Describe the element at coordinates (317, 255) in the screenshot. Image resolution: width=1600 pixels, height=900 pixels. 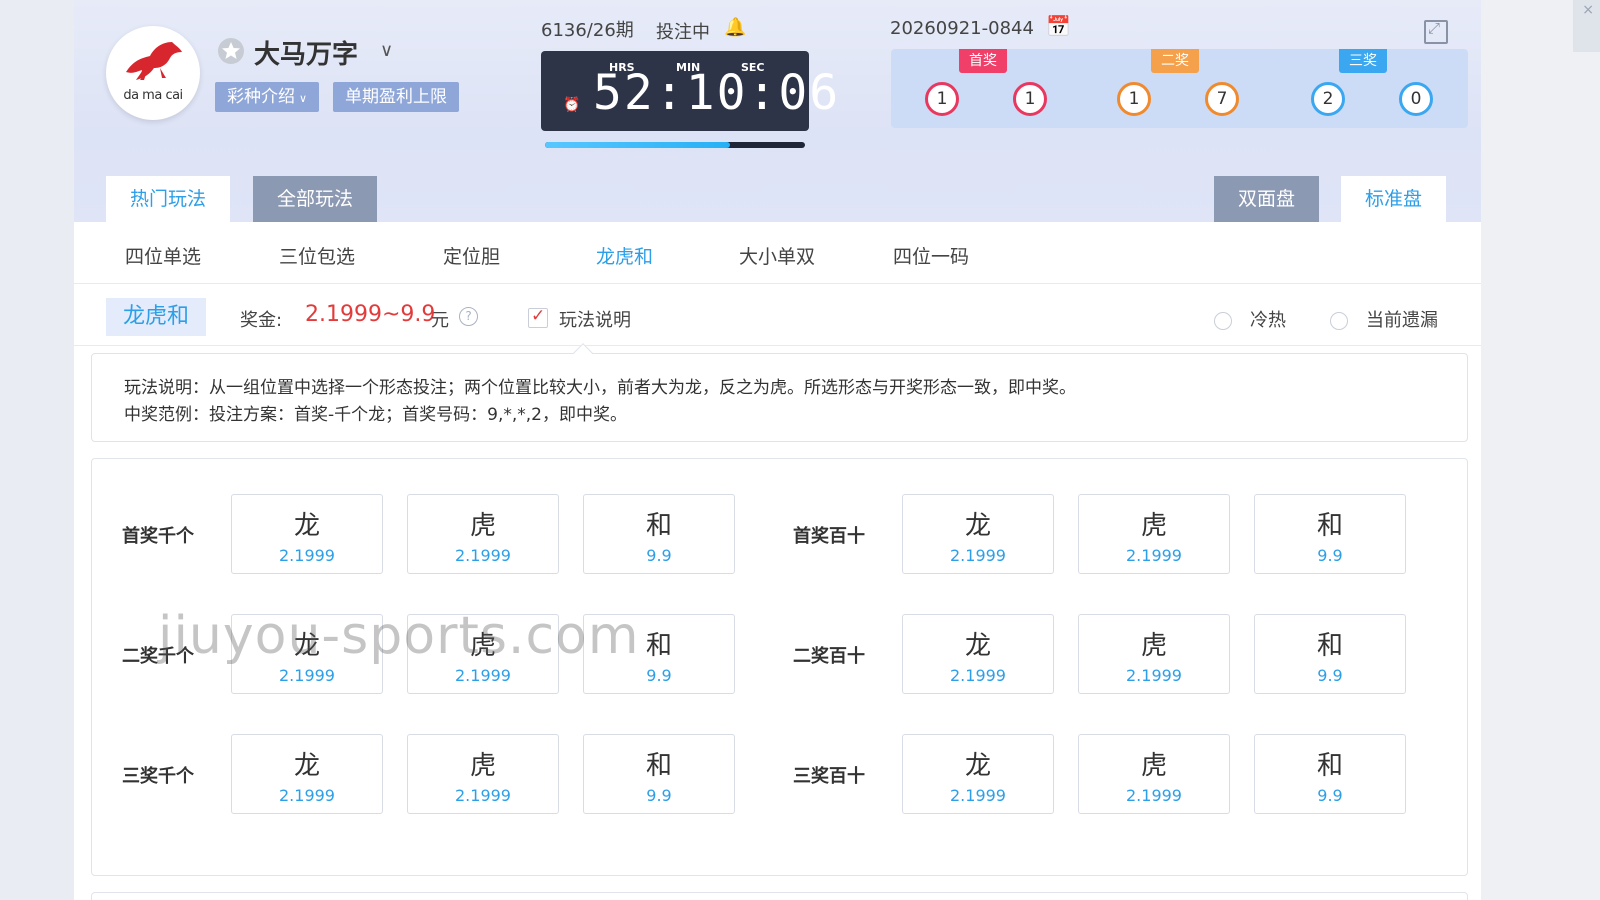
I see `subtab-item: 三位包选` at that location.